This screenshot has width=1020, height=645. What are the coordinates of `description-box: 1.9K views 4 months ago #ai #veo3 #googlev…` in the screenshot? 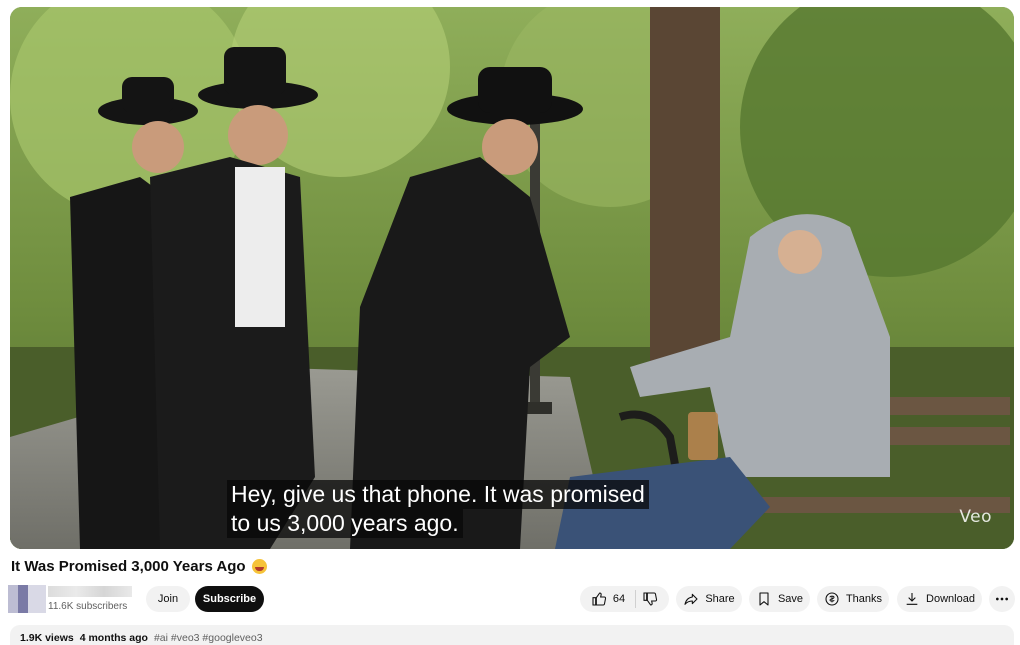 It's located at (512, 635).